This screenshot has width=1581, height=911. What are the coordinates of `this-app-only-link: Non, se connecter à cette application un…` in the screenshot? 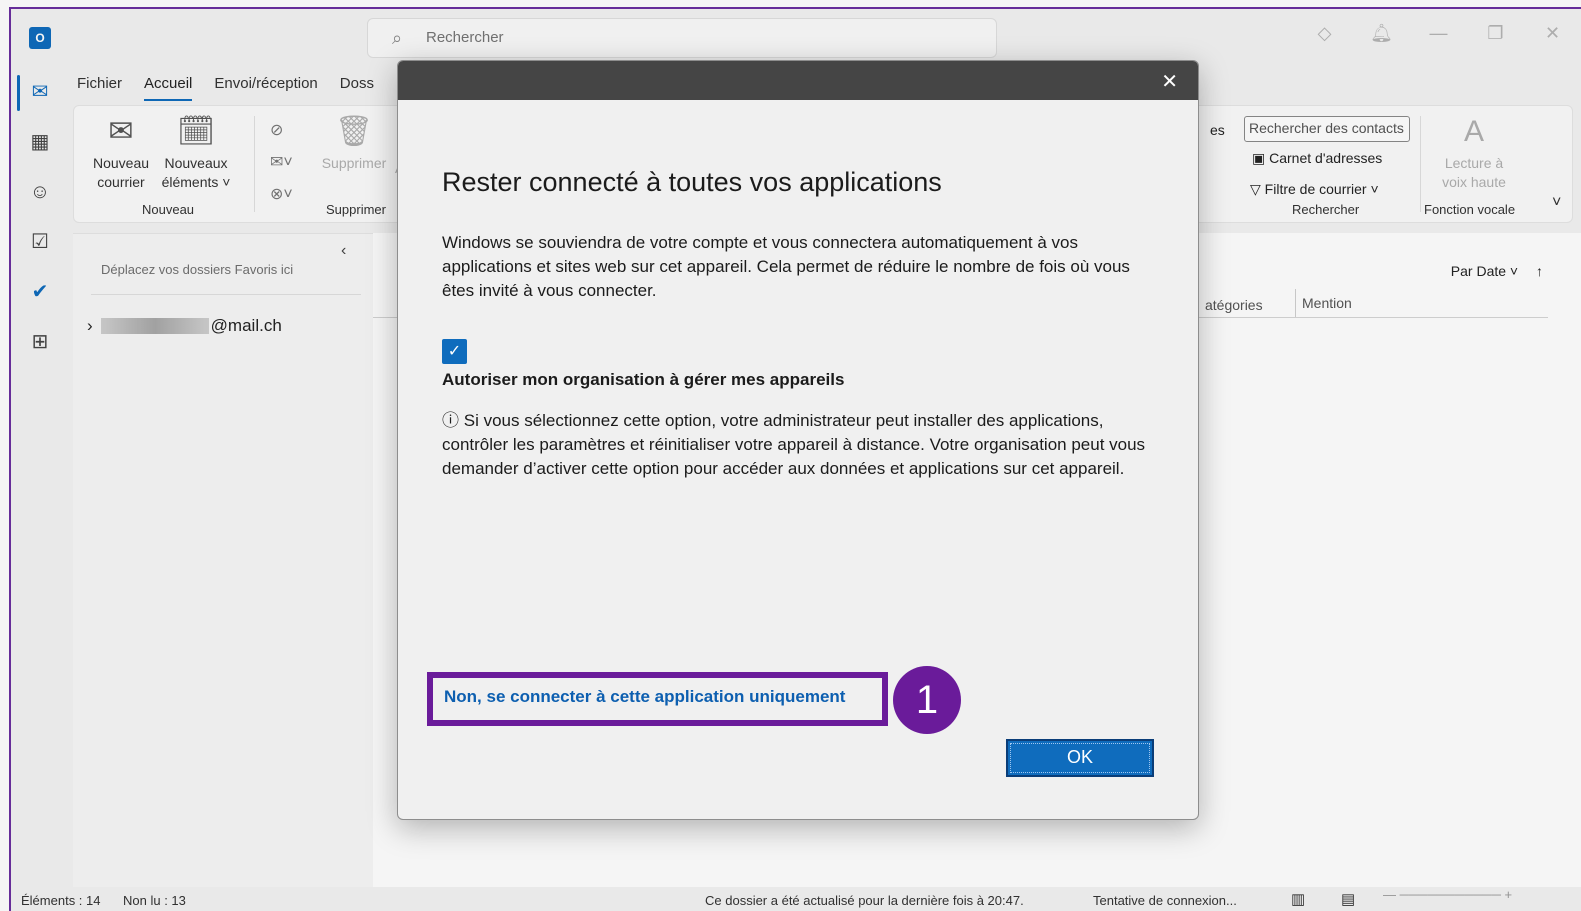 It's located at (644, 697).